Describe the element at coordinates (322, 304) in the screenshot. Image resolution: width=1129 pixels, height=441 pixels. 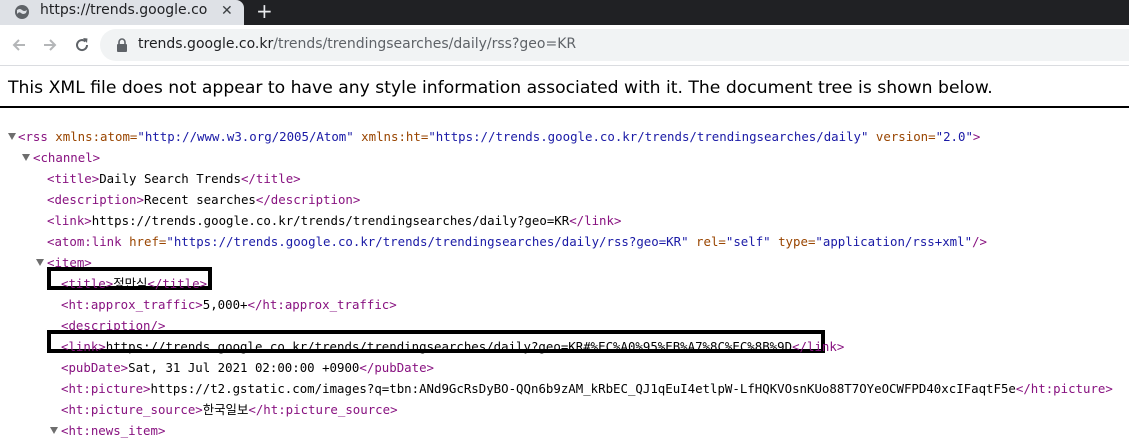
I see `approx-traffic-close-tag: </ht:approx_traffic>` at that location.